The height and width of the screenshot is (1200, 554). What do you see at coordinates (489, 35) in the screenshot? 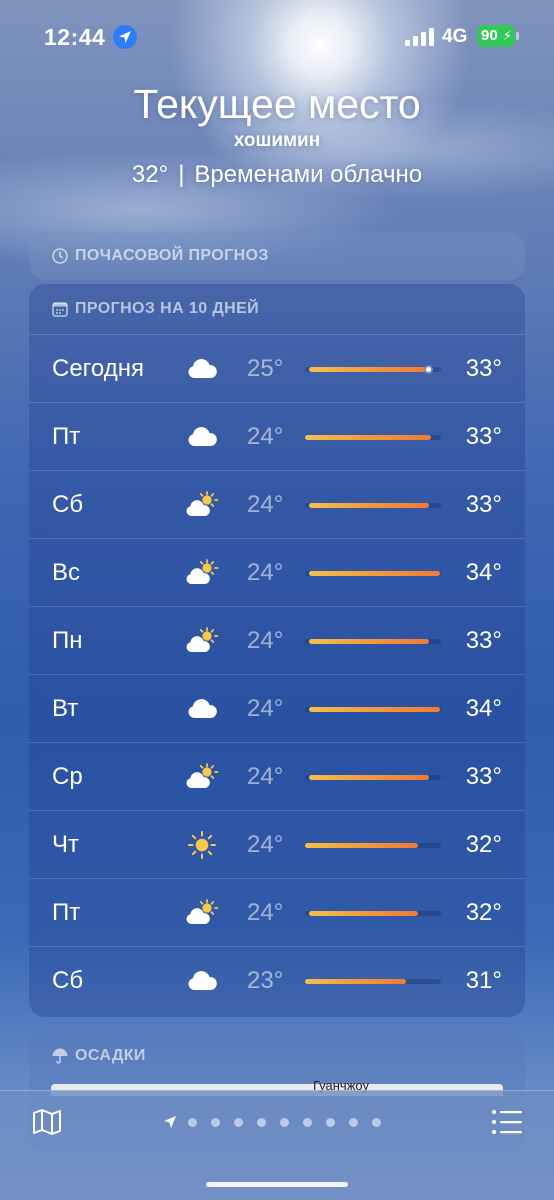
I see `battery-level: 90` at bounding box center [489, 35].